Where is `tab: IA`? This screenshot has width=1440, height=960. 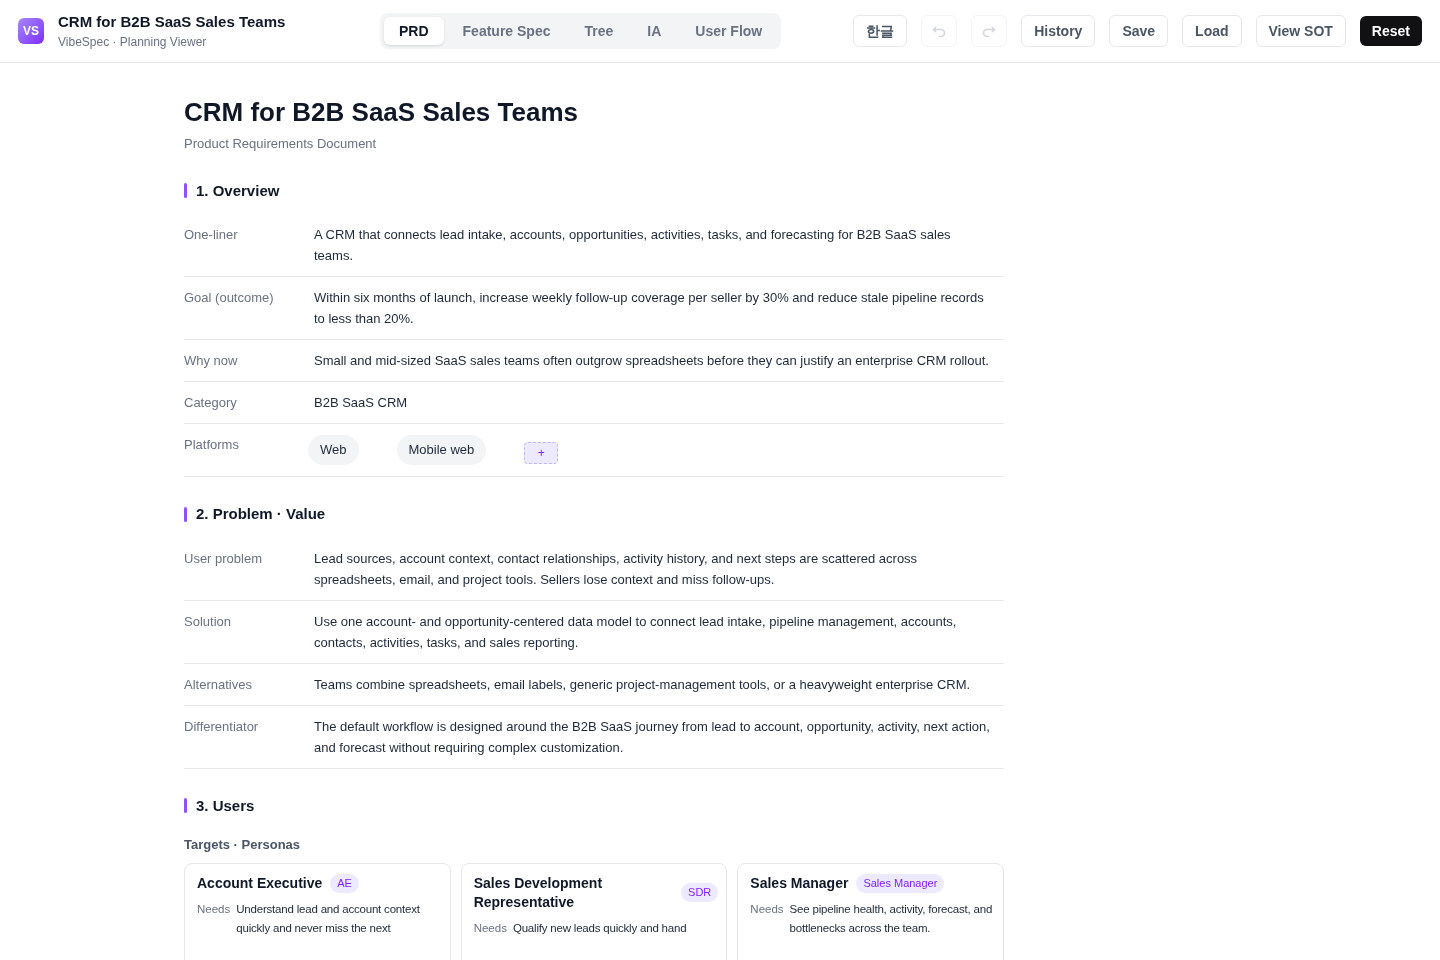
tab: IA is located at coordinates (654, 31).